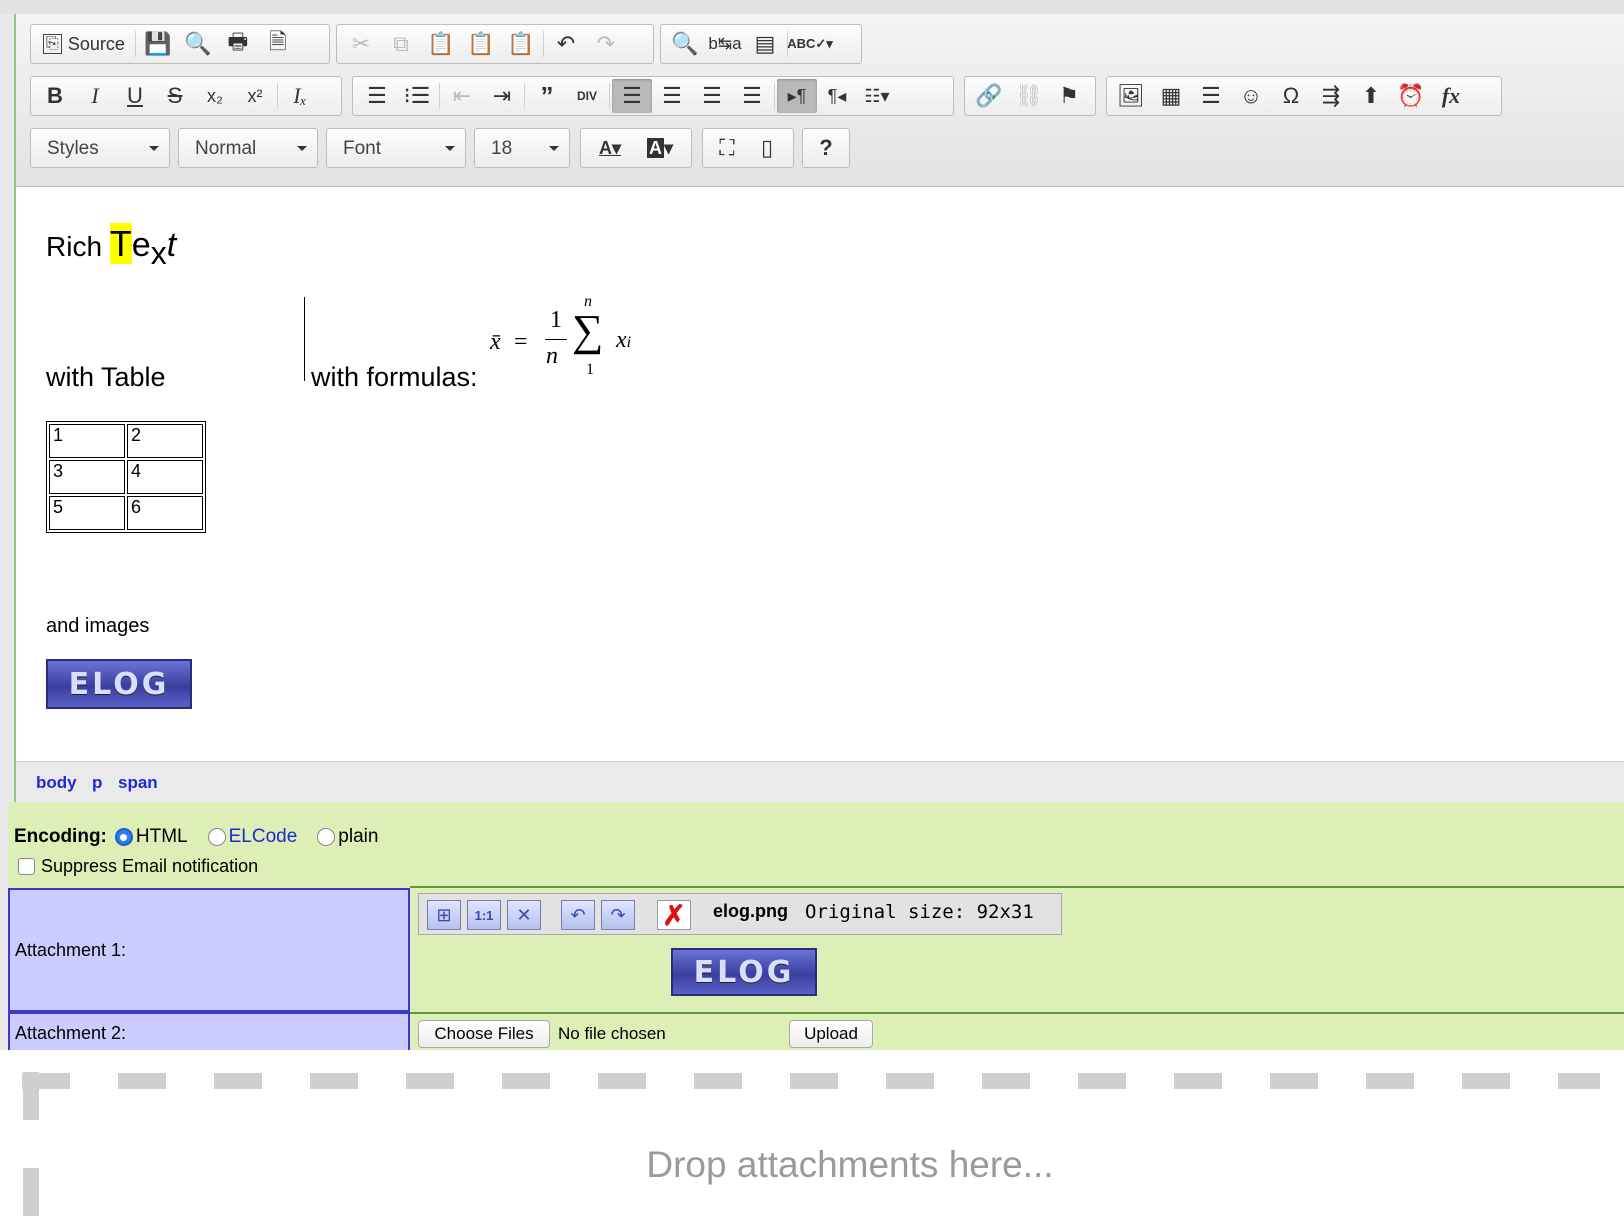 This screenshot has height=1230, width=1624. I want to click on styles-dropdown: Styles, so click(100, 148).